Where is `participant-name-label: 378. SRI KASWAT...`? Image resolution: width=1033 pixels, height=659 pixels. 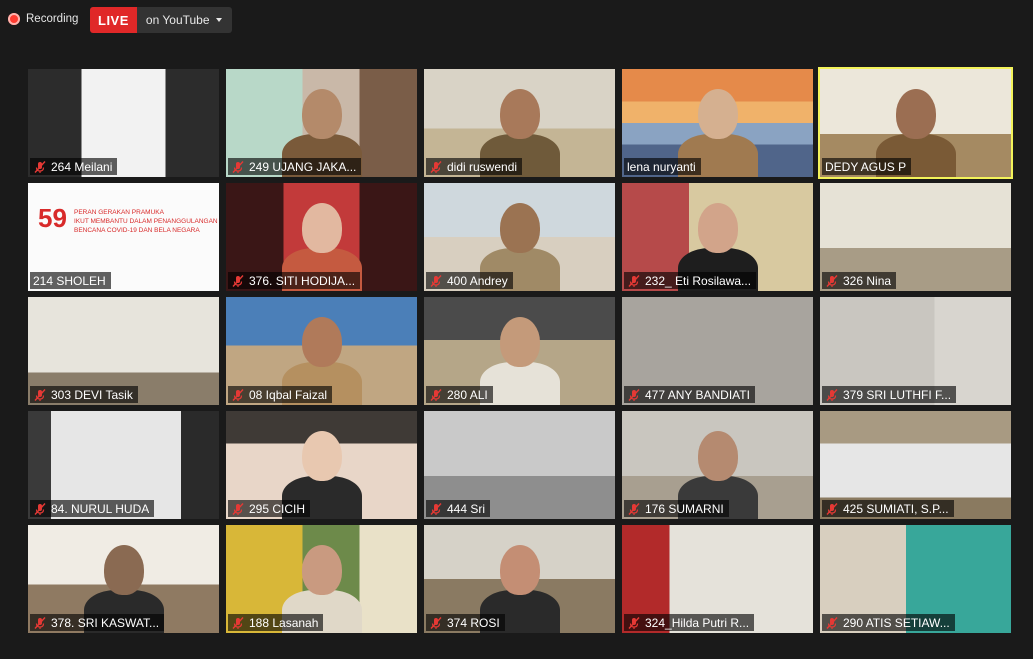
participant-name-label: 378. SRI KASWAT... is located at coordinates (97, 622).